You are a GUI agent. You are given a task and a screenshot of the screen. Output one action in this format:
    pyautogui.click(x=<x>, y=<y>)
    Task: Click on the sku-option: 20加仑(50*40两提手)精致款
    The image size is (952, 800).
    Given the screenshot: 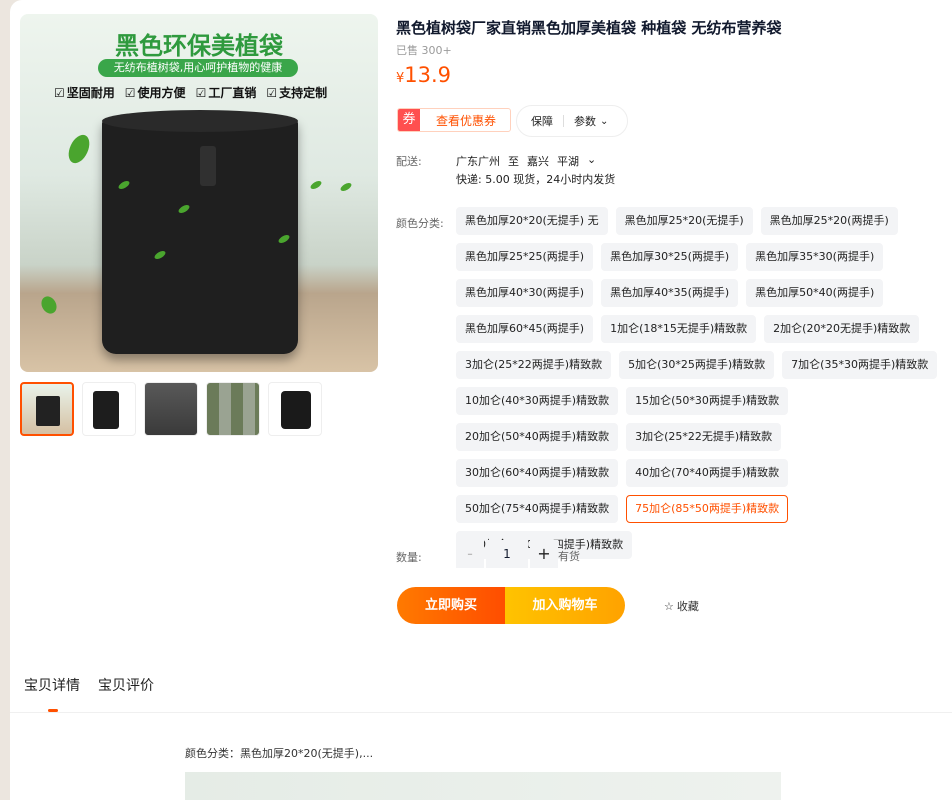 What is the action you would take?
    pyautogui.click(x=537, y=437)
    